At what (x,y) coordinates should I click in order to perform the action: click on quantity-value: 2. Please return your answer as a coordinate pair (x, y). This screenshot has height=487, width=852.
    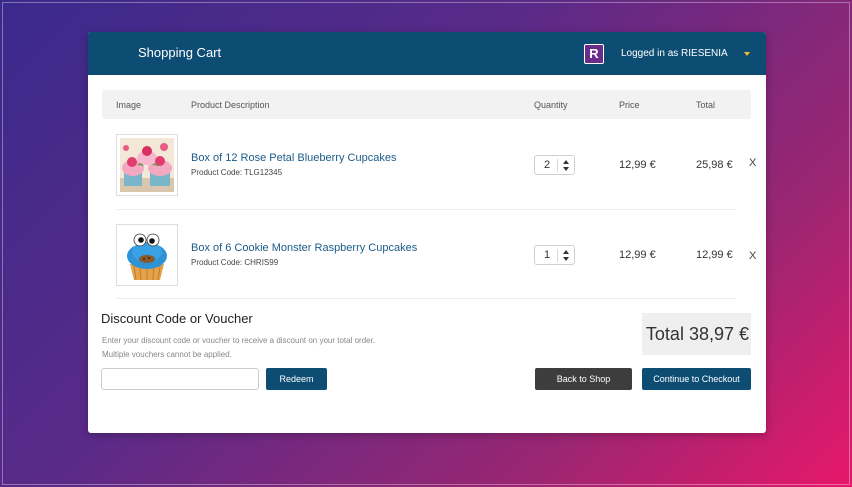
    Looking at the image, I should click on (547, 165).